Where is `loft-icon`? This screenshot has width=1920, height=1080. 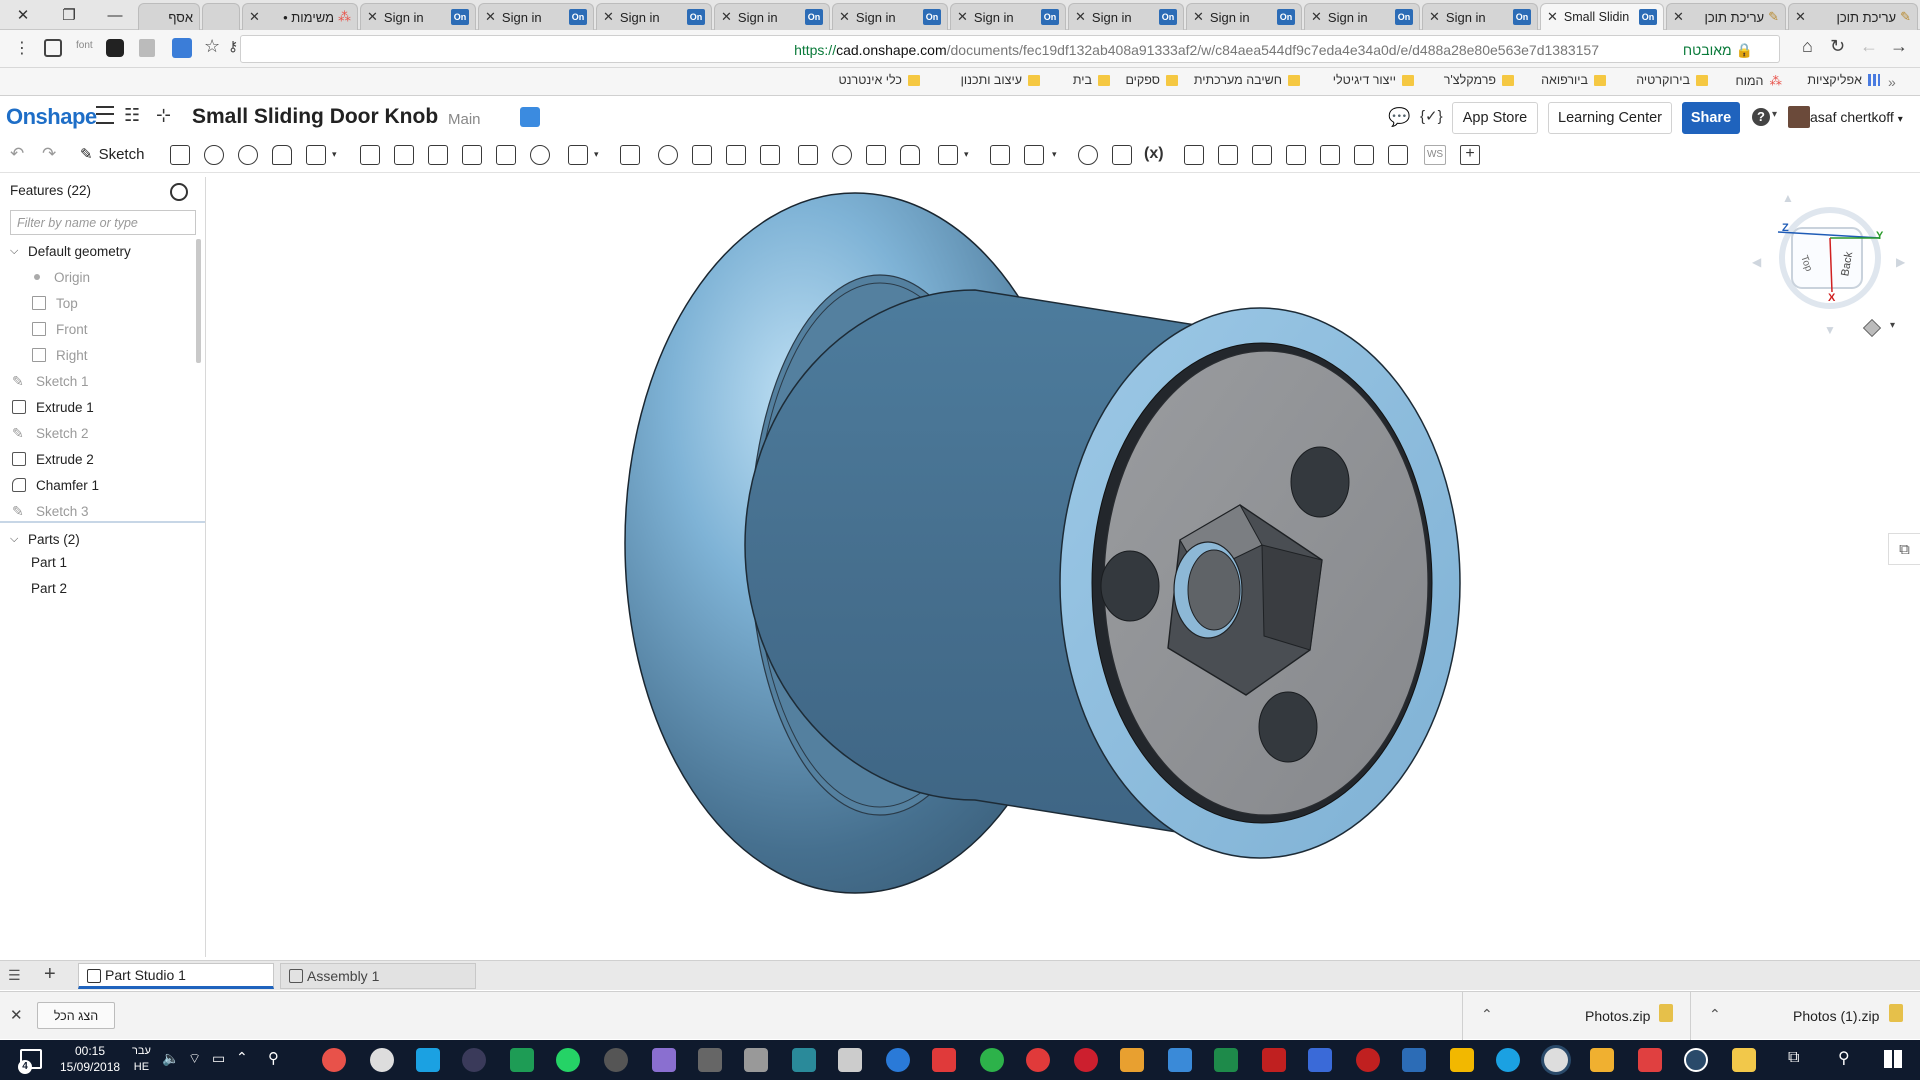 loft-icon is located at coordinates (282, 155).